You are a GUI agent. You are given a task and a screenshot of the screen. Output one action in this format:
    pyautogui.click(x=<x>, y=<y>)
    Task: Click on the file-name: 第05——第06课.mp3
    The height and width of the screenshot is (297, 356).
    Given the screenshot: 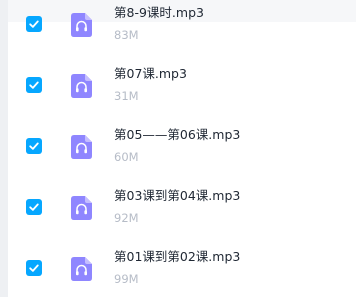 What is the action you would take?
    pyautogui.click(x=177, y=135)
    